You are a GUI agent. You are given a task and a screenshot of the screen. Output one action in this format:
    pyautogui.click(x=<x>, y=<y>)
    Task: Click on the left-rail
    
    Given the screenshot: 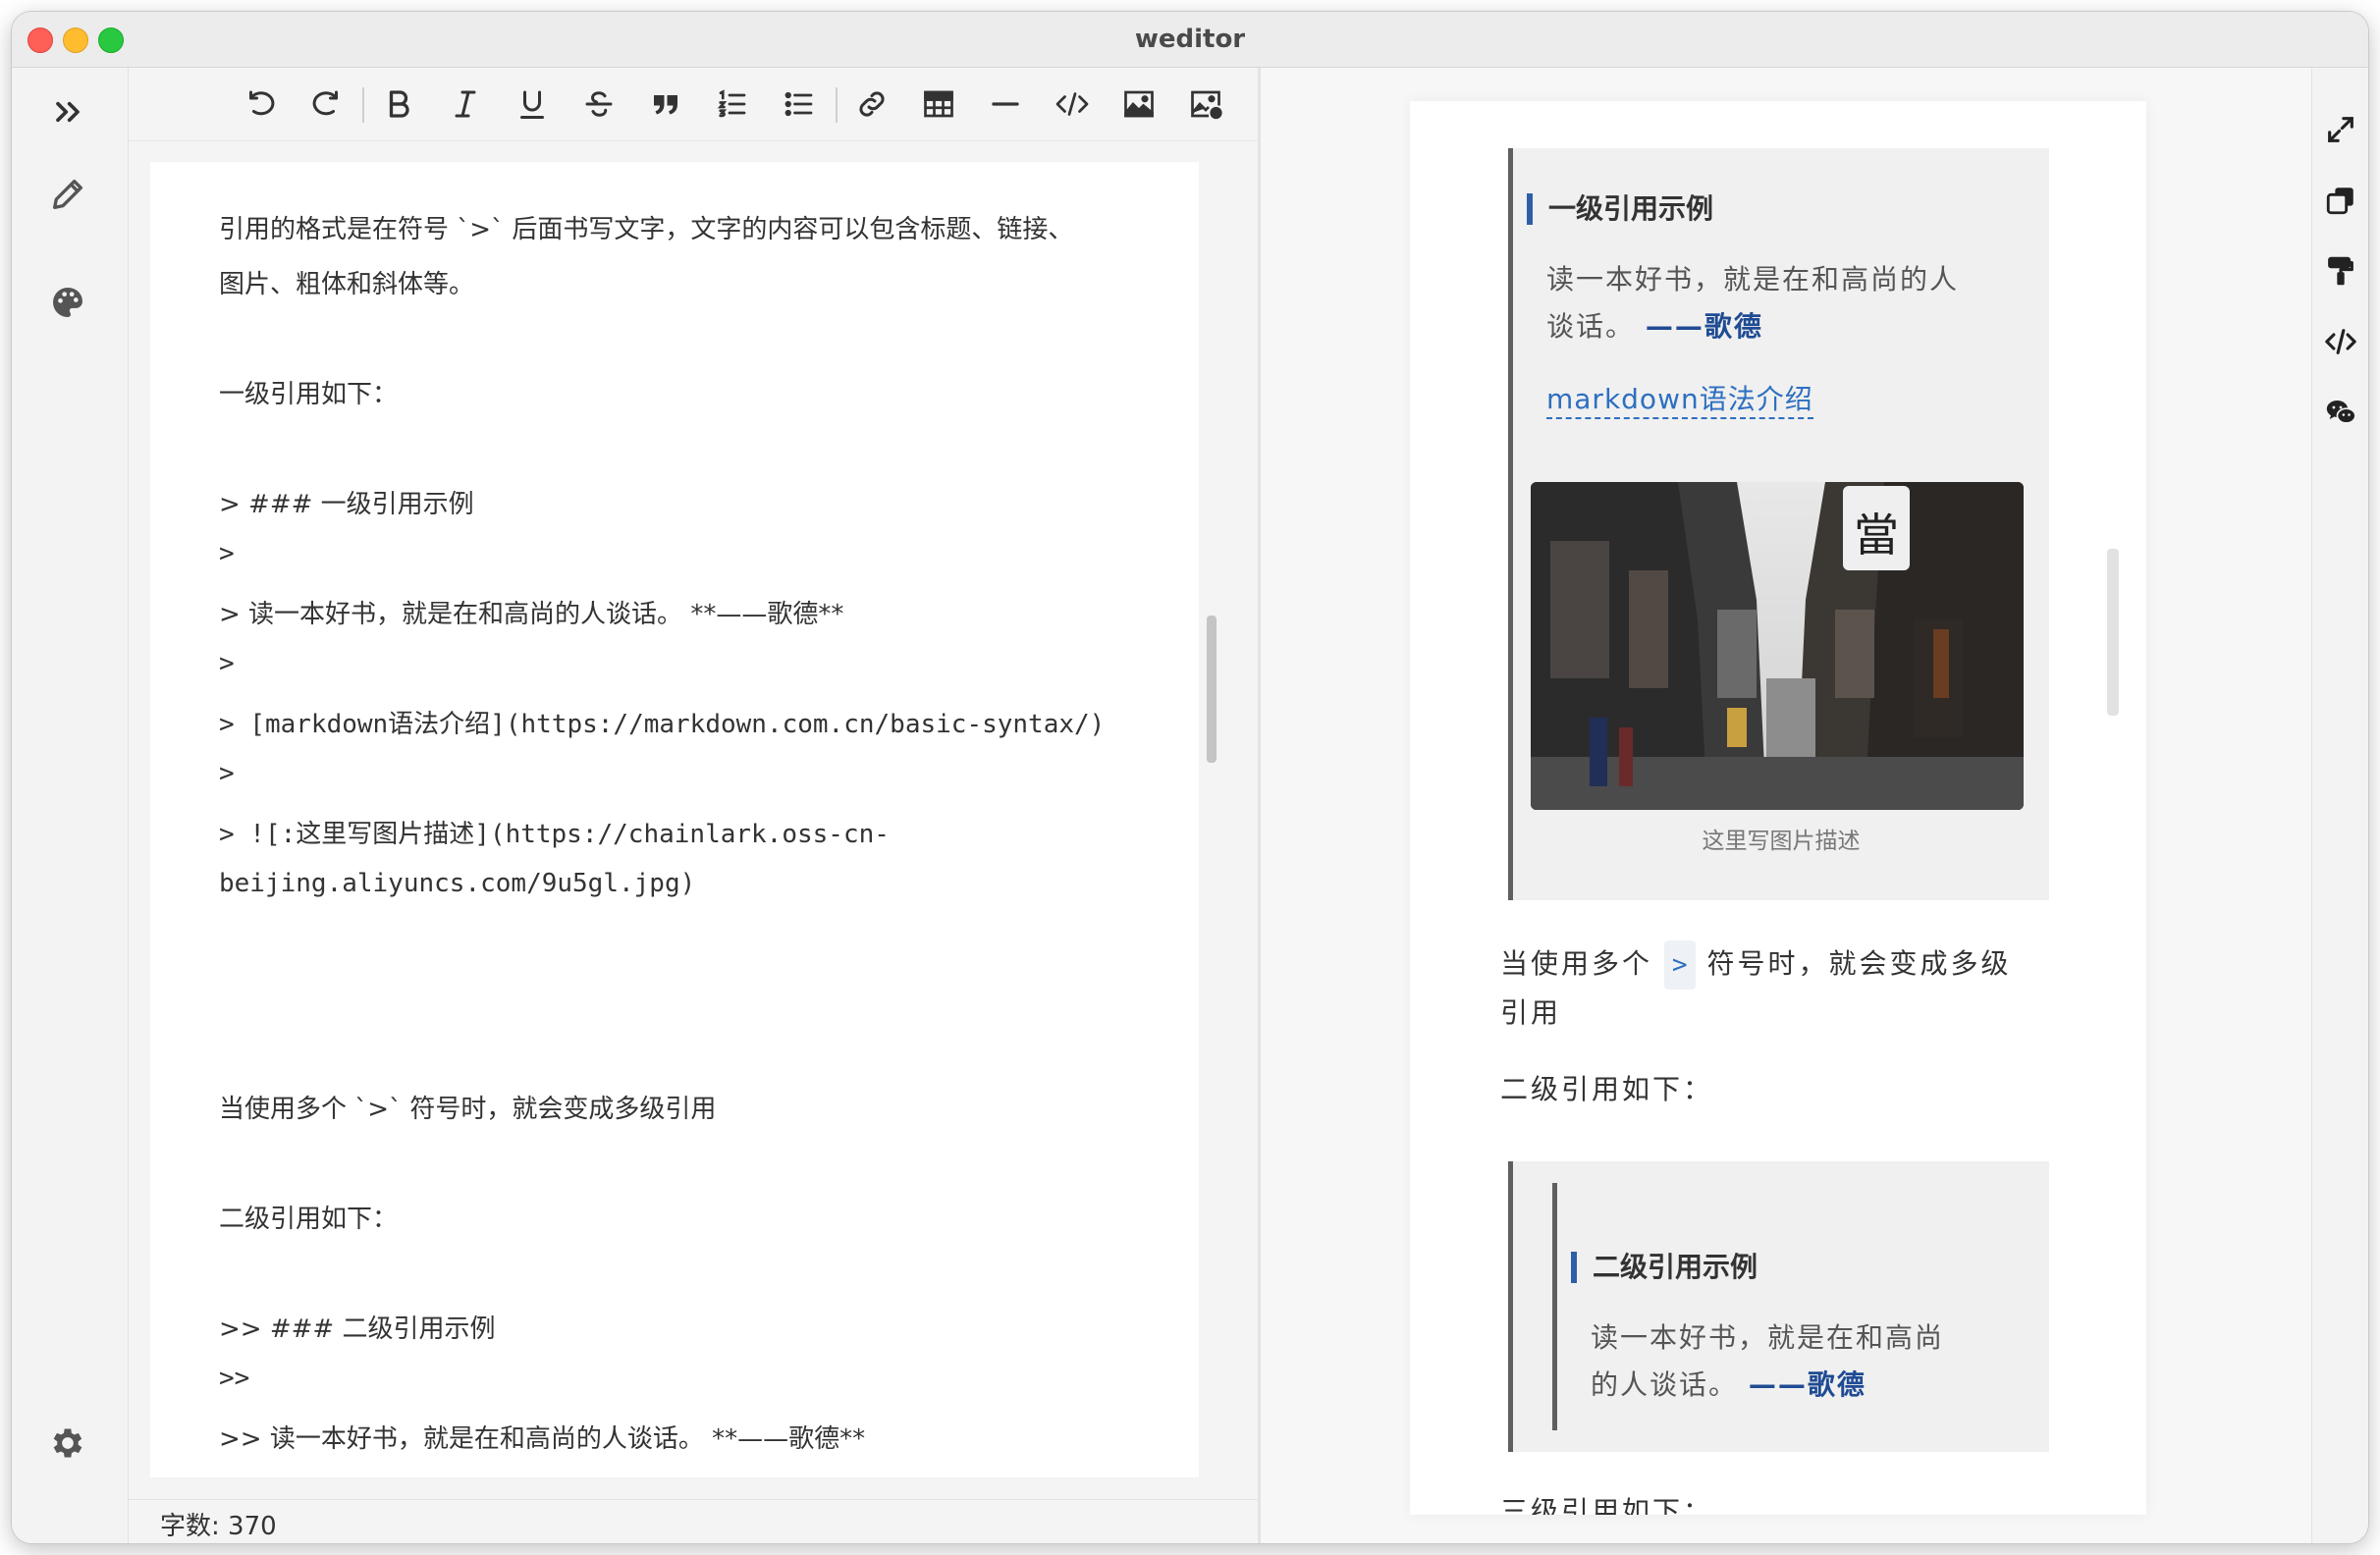 What is the action you would take?
    pyautogui.click(x=70, y=806)
    